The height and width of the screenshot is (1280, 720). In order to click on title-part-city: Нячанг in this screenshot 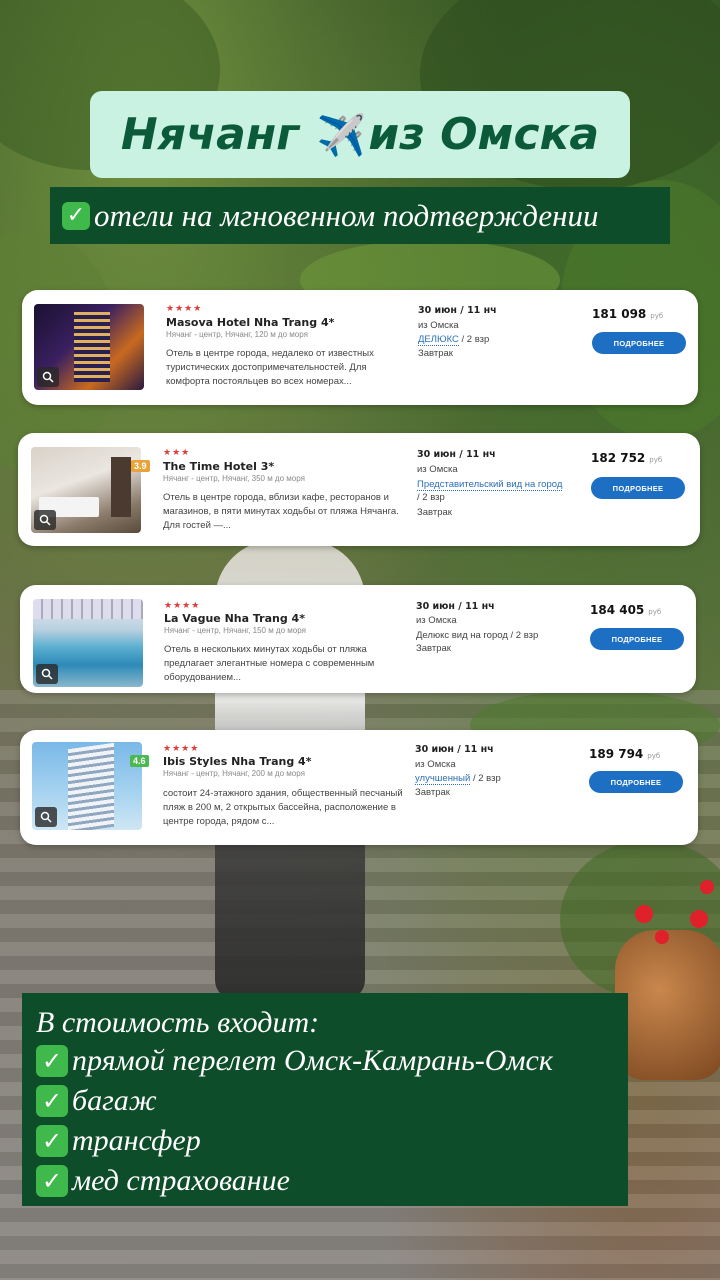, I will do `click(210, 134)`.